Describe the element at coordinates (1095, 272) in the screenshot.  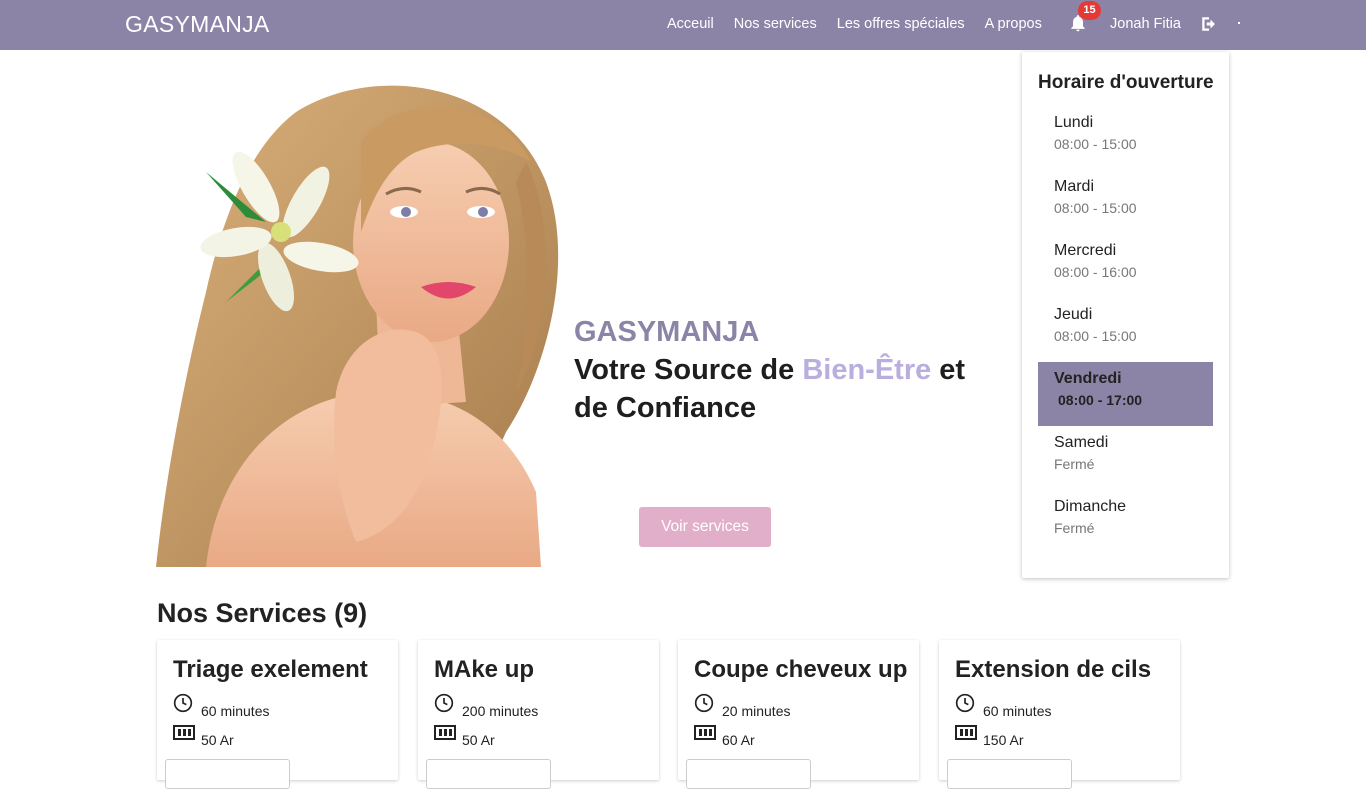
I see `hour-time: 08:00 - 16:00` at that location.